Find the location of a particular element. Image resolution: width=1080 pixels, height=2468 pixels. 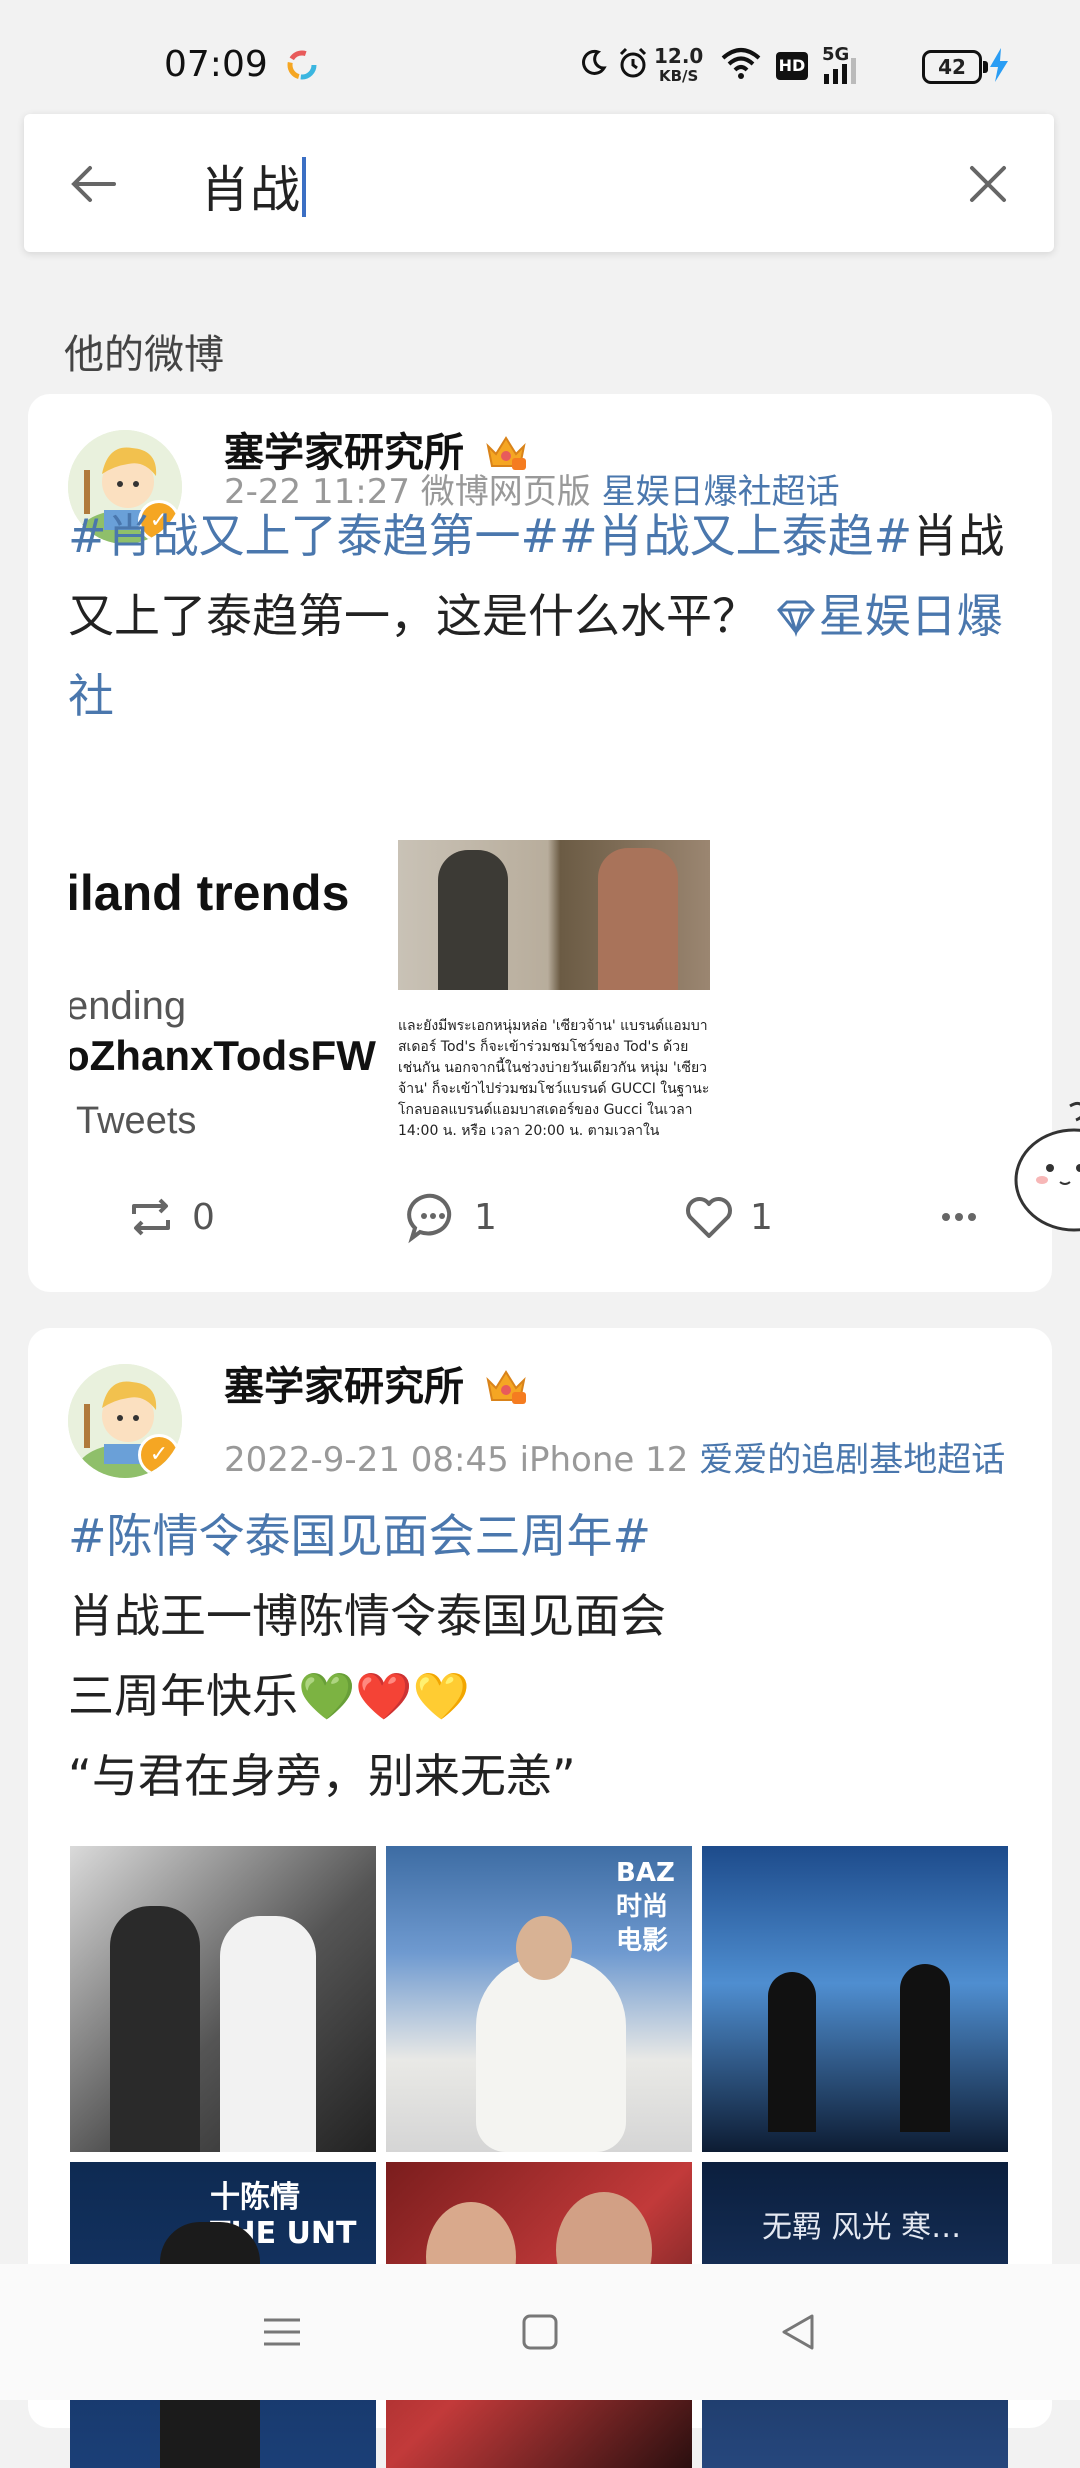

post-text: 肖战王一博陈情令泰国见面会 is located at coordinates (367, 1616).